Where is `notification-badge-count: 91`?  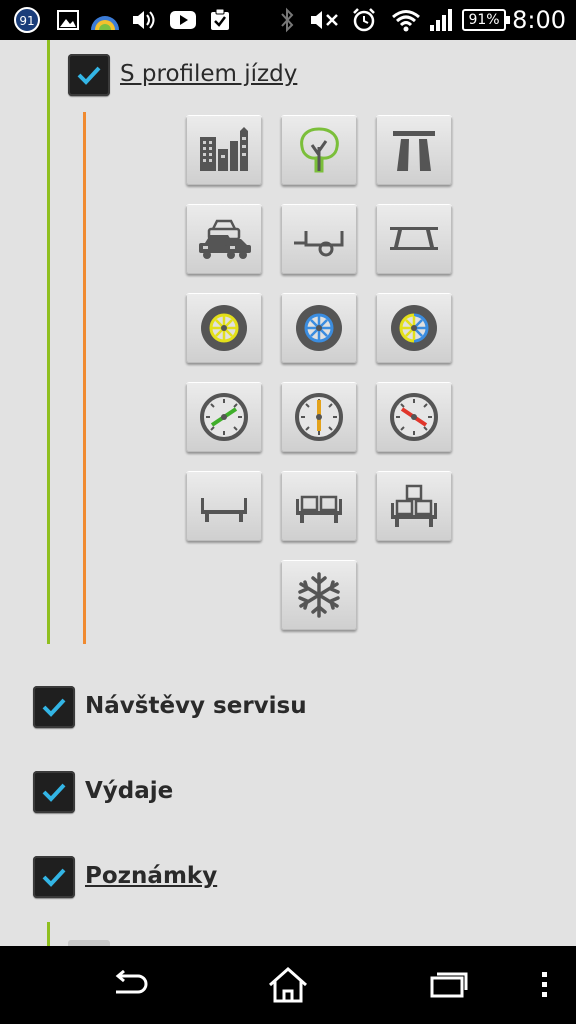
notification-badge-count: 91 is located at coordinates (26, 21).